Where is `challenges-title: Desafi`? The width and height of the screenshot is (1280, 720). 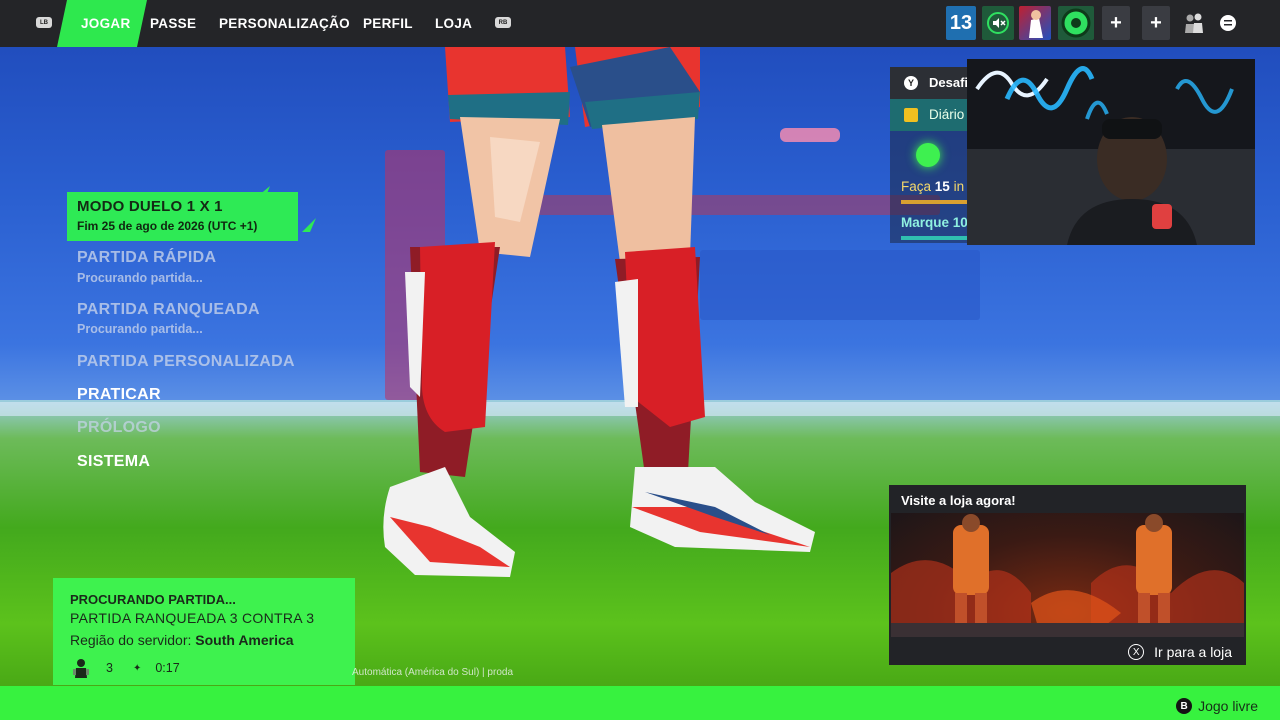
challenges-title: Desafi is located at coordinates (949, 82).